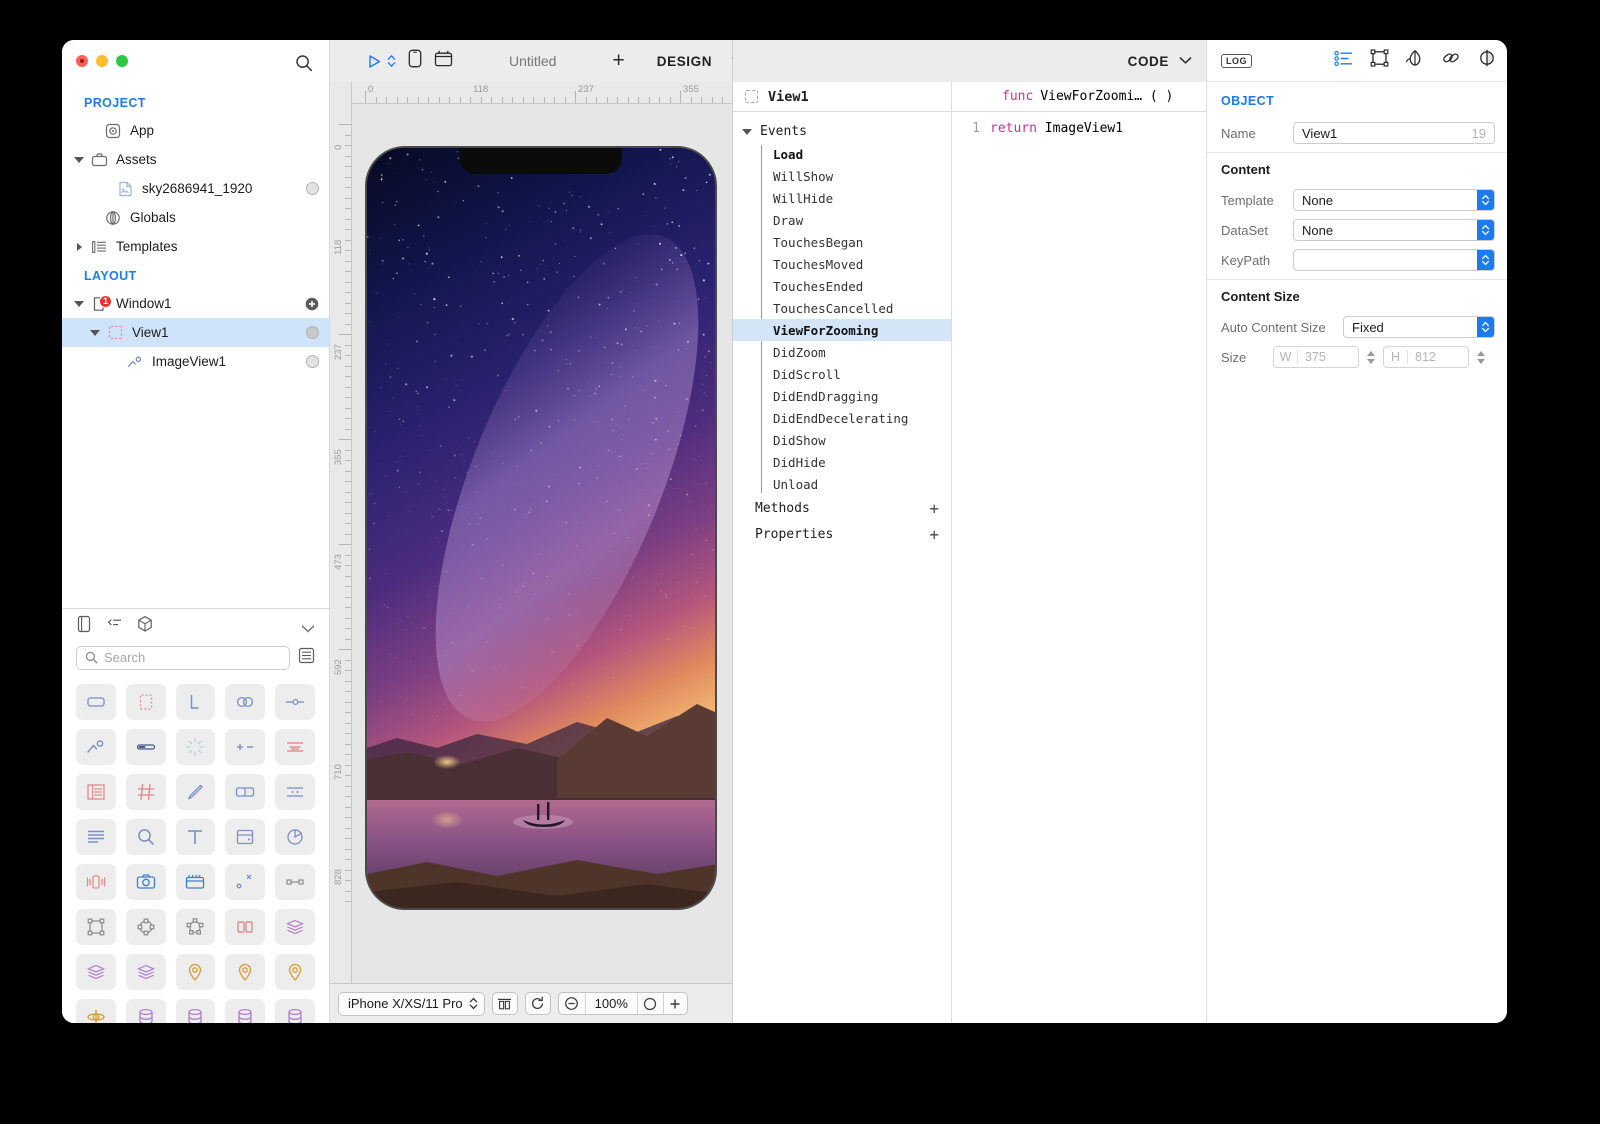 This screenshot has width=1600, height=1124. What do you see at coordinates (145, 836) in the screenshot?
I see `library-item-search-icon` at bounding box center [145, 836].